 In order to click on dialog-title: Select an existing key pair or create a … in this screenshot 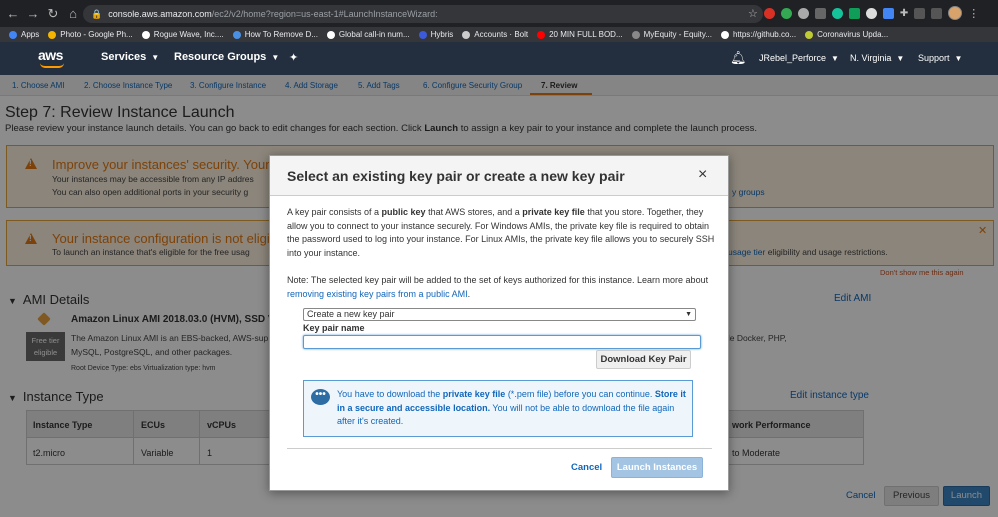, I will do `click(456, 176)`.